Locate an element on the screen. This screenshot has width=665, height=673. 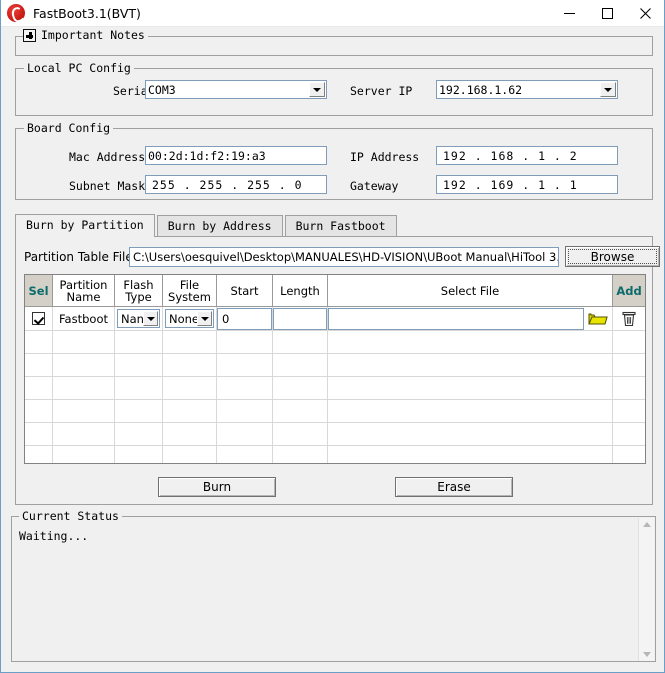
scroll-up-icon is located at coordinates (646, 524).